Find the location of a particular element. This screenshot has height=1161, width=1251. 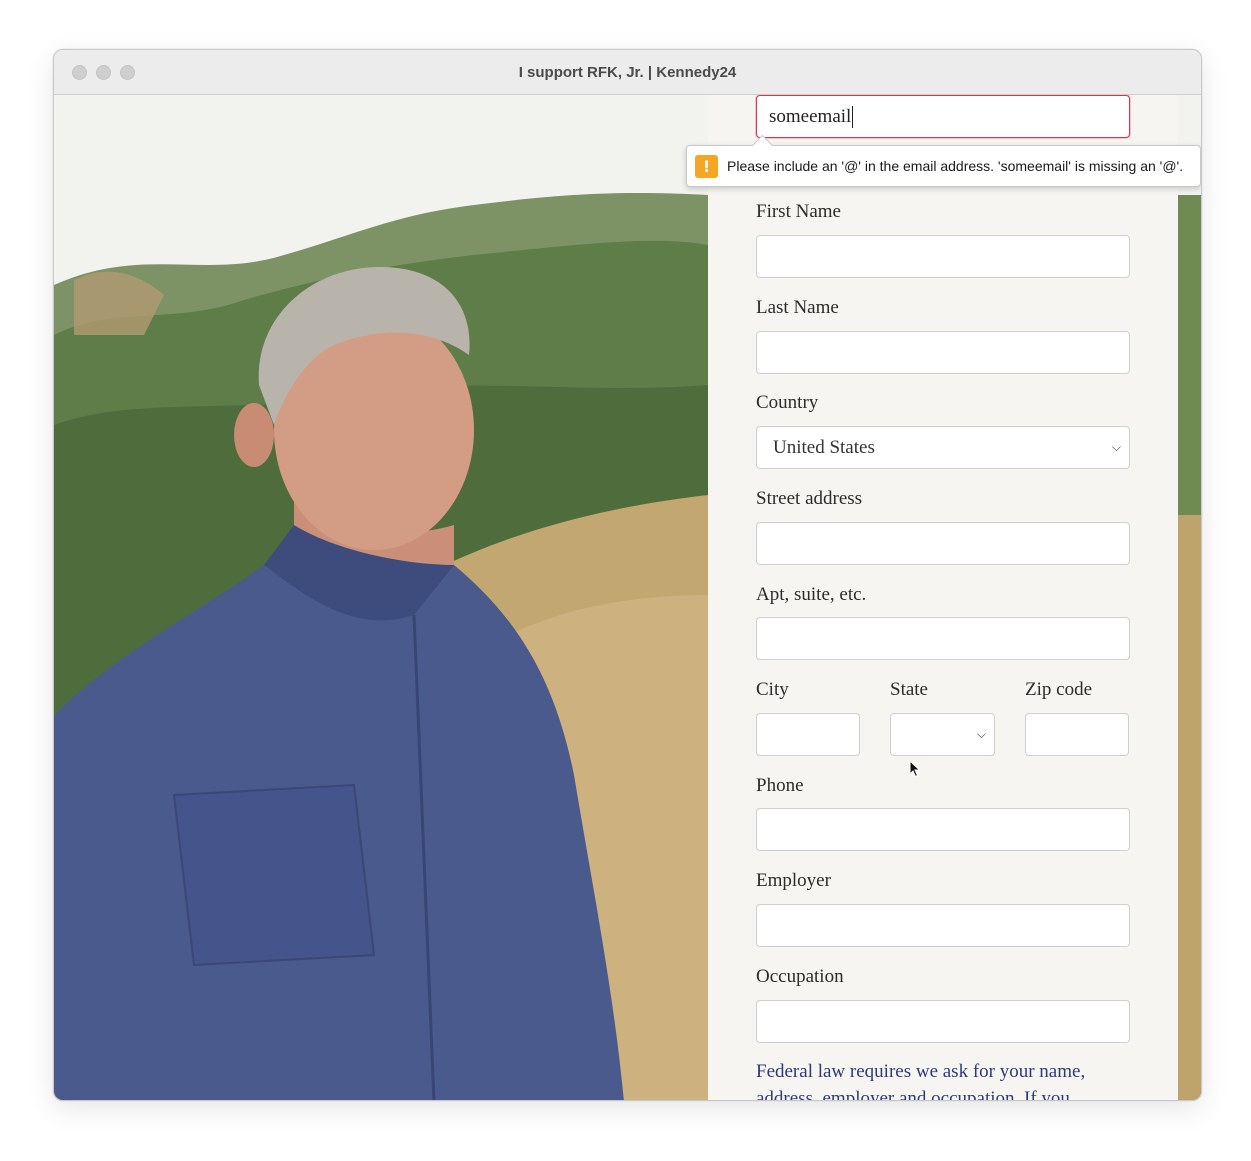

occupation-field is located at coordinates (943, 1021).